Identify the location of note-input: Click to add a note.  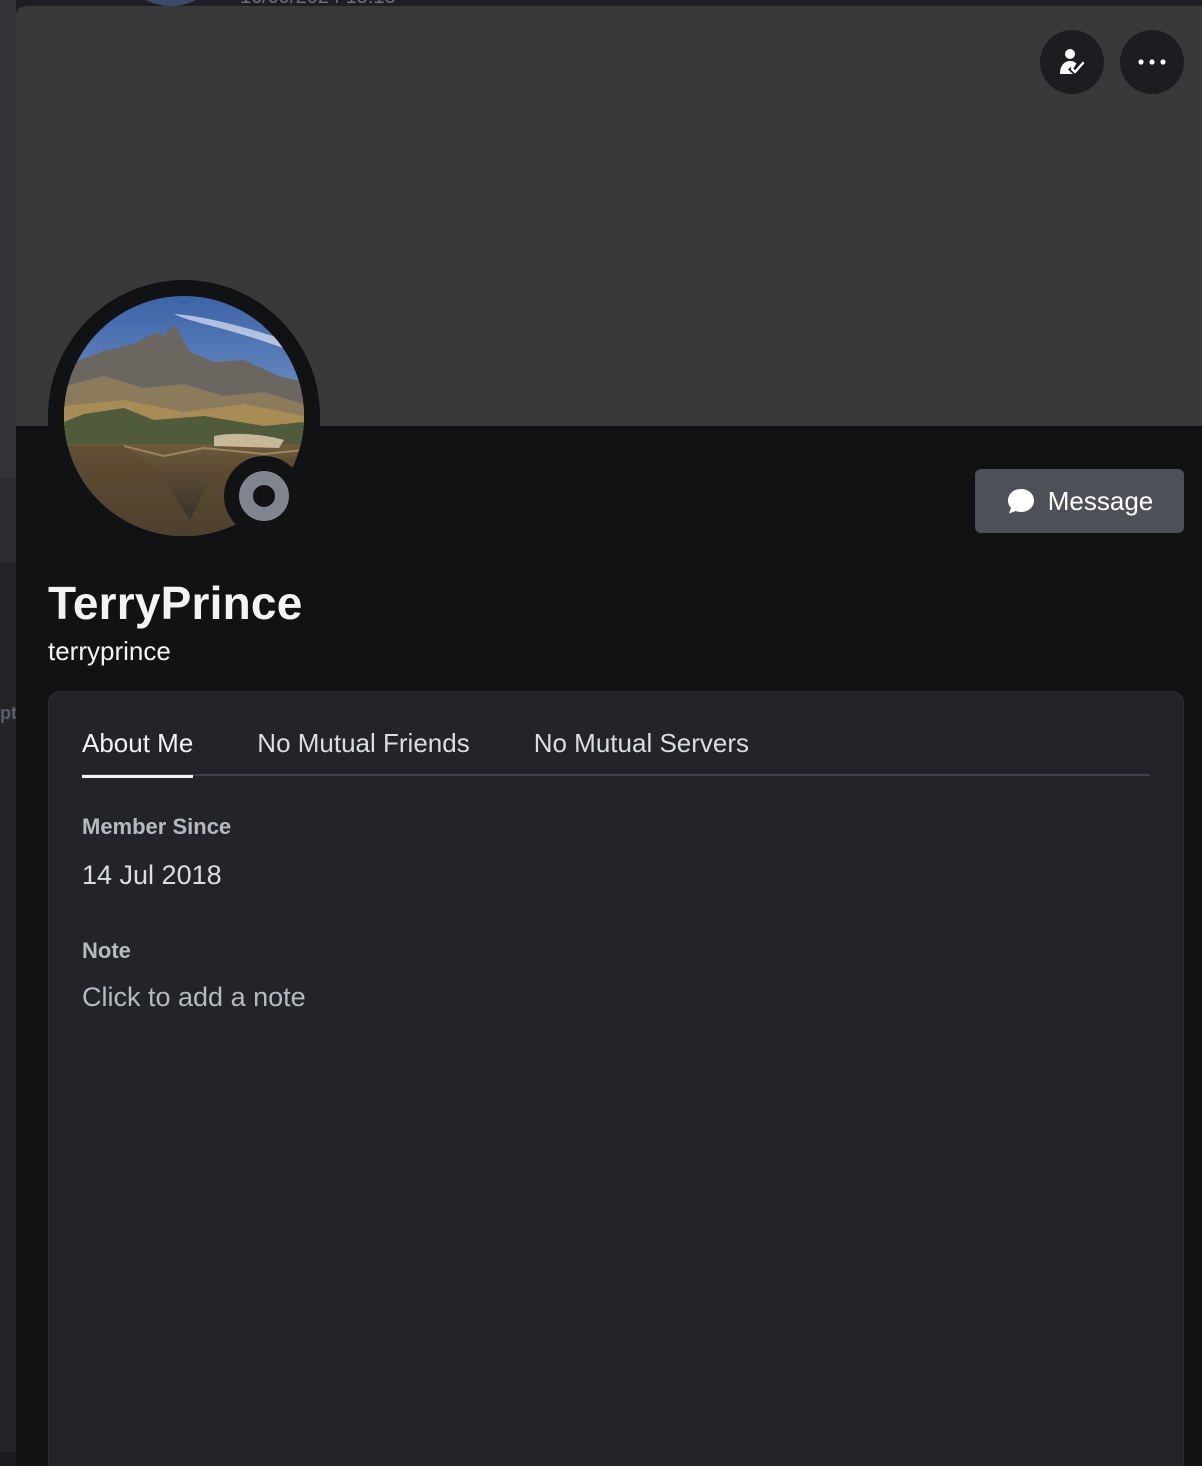
(616, 1002).